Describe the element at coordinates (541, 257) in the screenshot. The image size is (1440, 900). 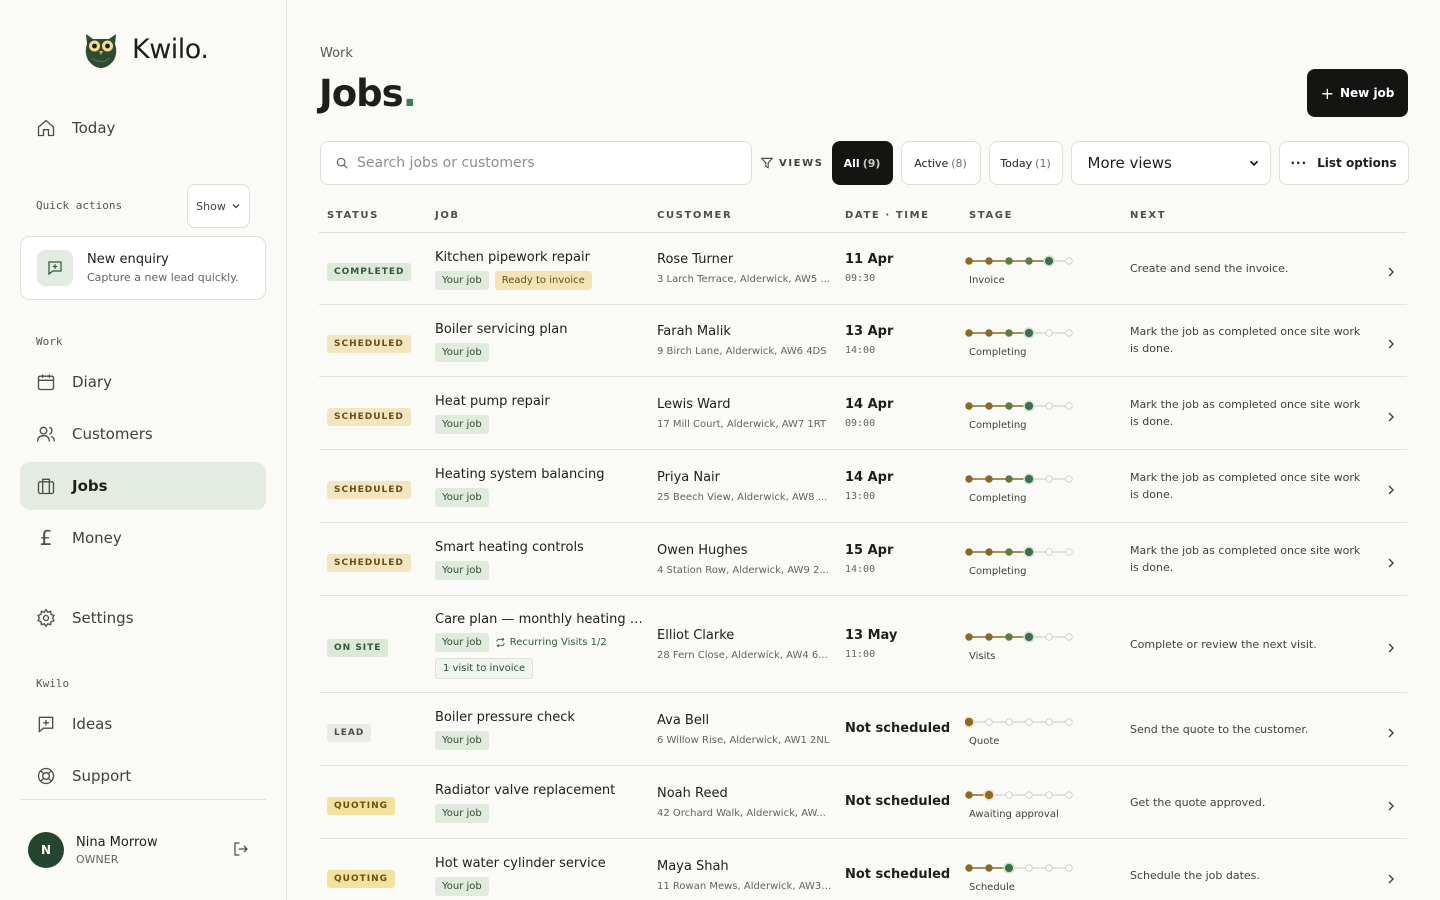
I see `job-title: Kitchen pipework repair` at that location.